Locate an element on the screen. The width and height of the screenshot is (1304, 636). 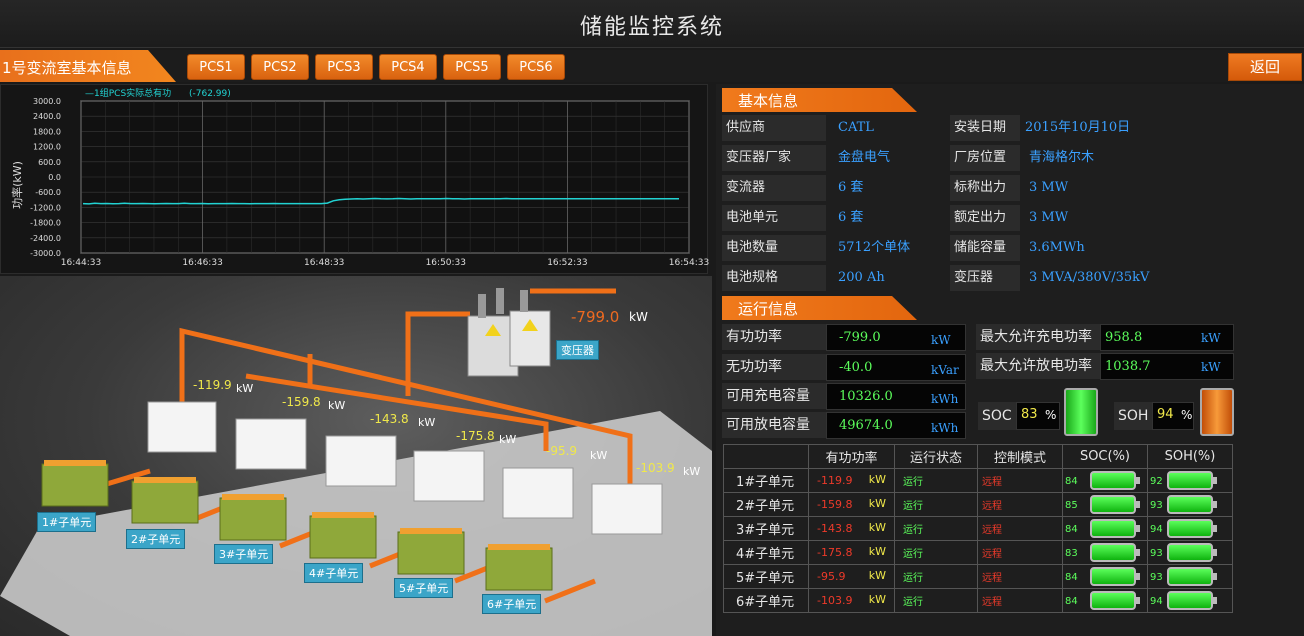
row-power-cell: -119.9 kW is located at coordinates (851, 480).